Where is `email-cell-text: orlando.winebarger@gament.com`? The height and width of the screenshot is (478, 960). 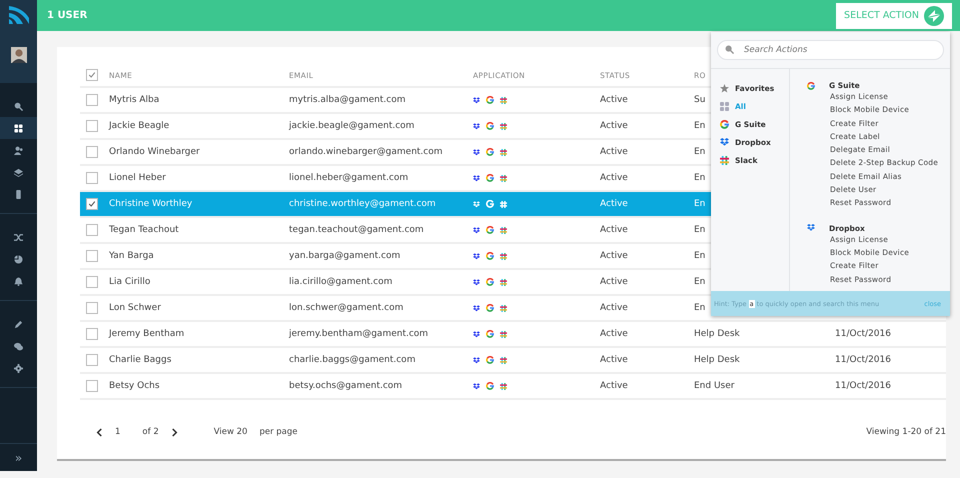
email-cell-text: orlando.winebarger@gament.com is located at coordinates (366, 152).